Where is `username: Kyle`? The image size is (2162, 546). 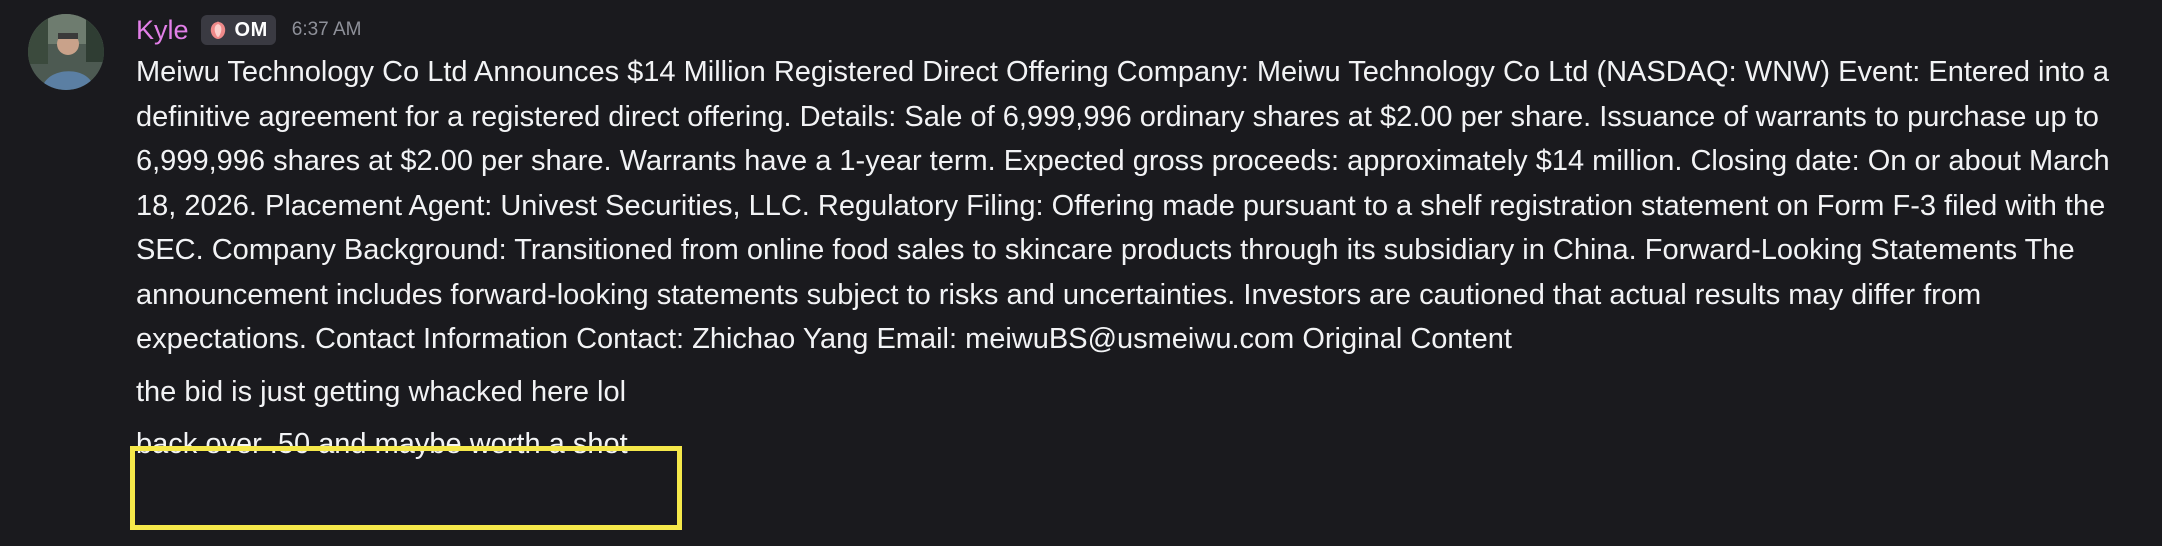
username: Kyle is located at coordinates (162, 30).